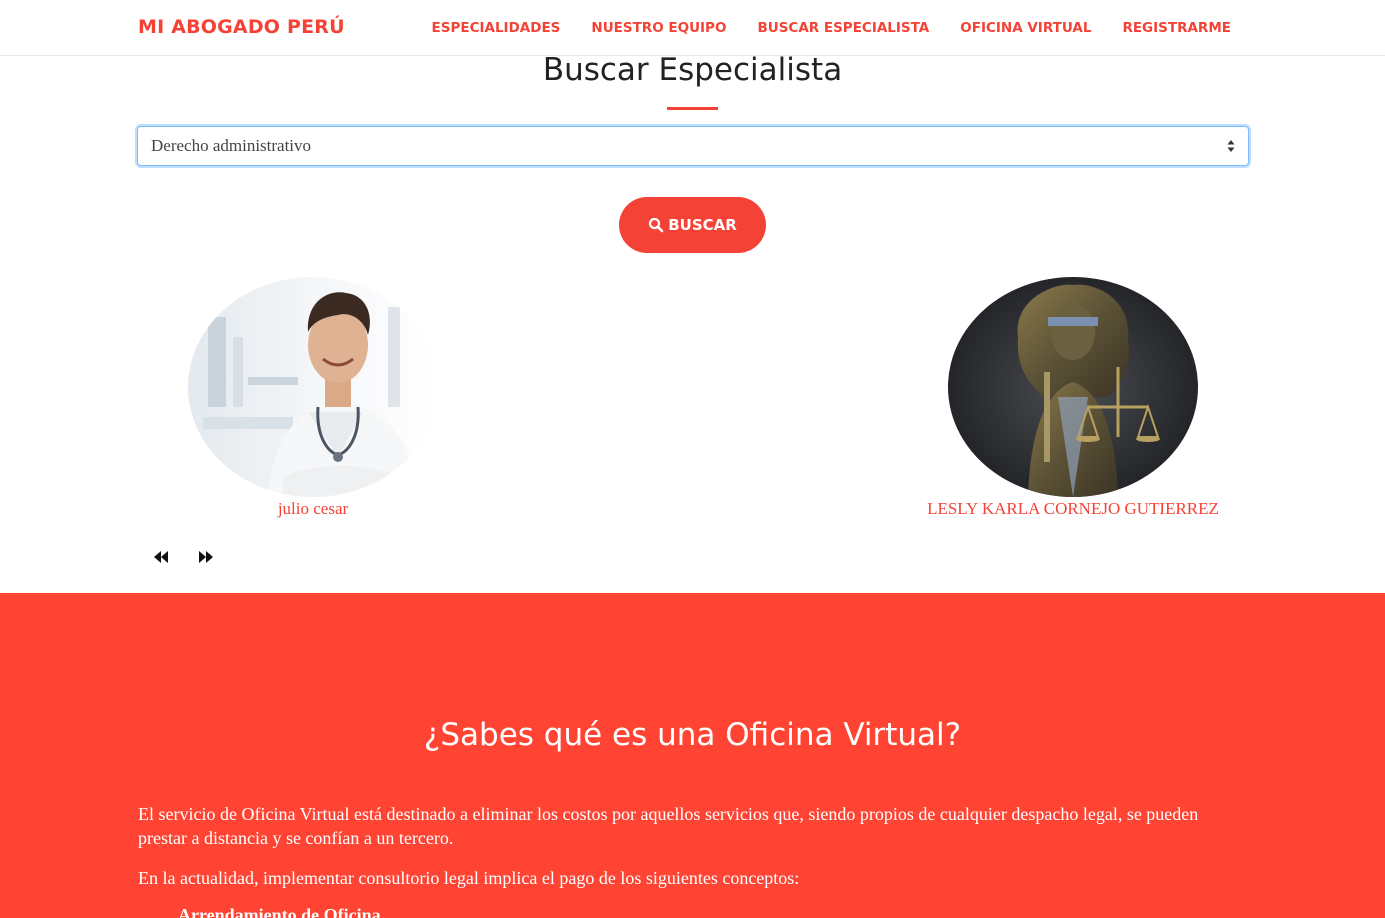 Image resolution: width=1385 pixels, height=918 pixels. What do you see at coordinates (702, 225) in the screenshot?
I see `search-button-label: BUSCAR` at bounding box center [702, 225].